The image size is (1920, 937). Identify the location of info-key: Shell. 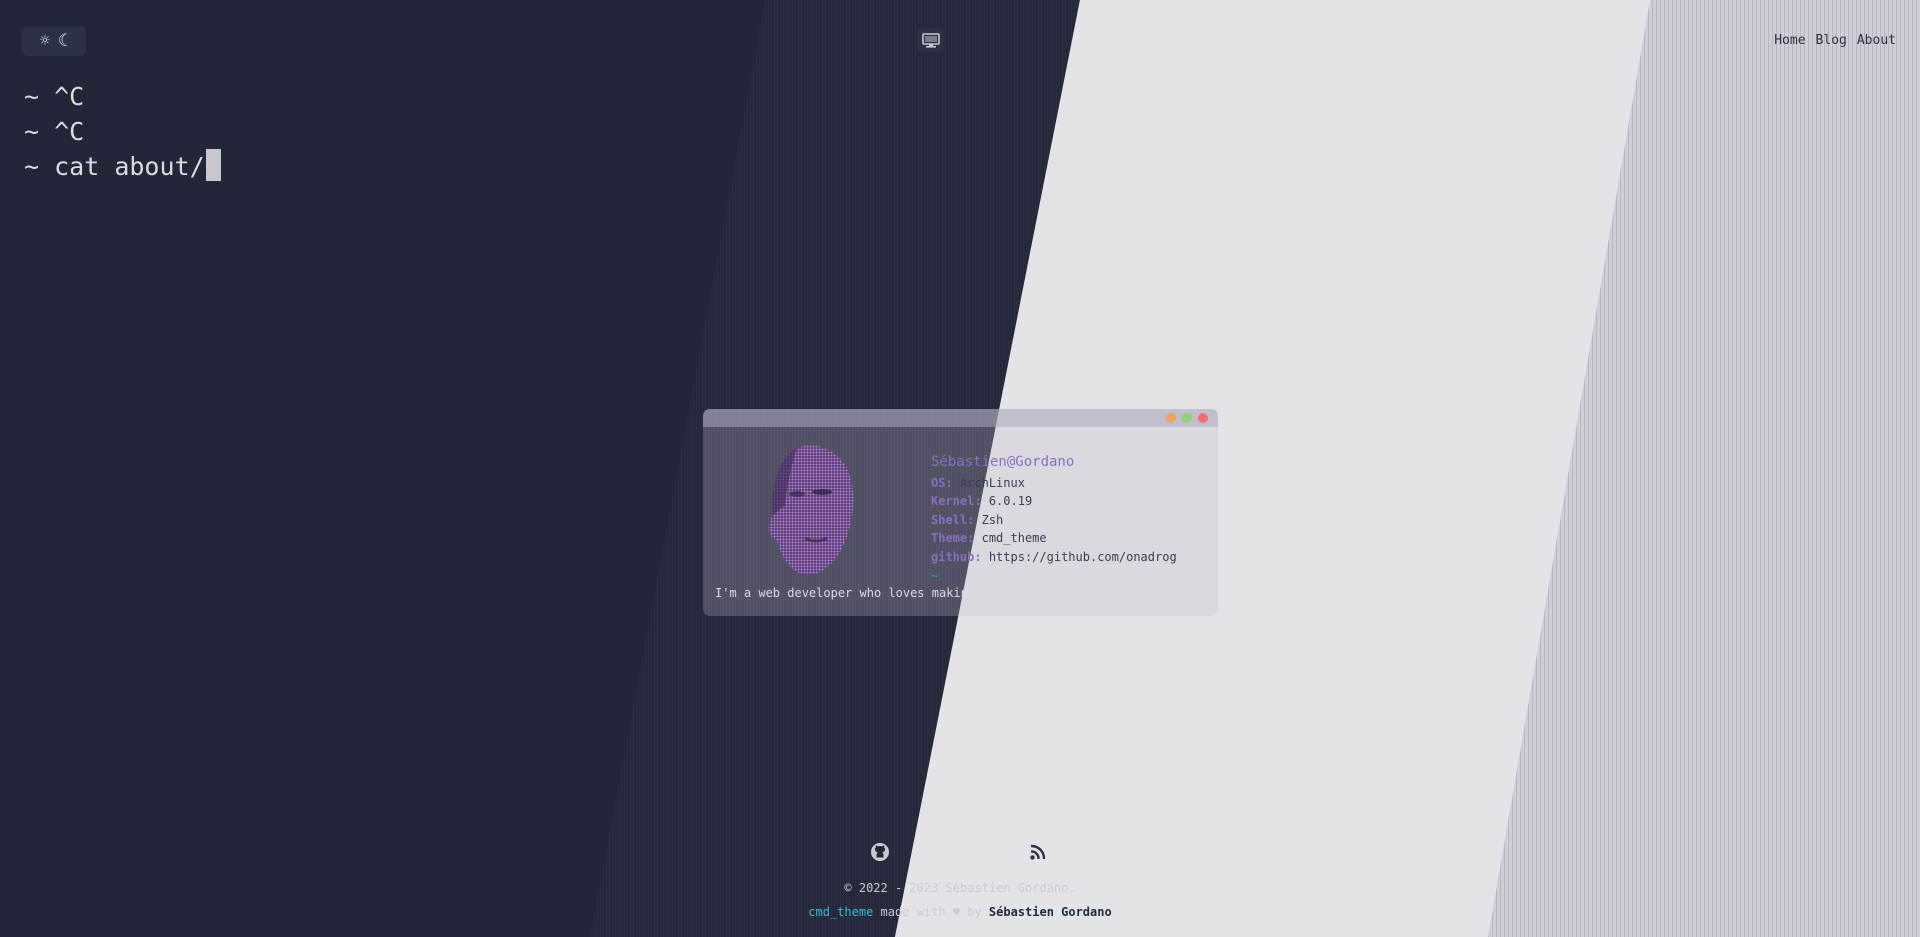
(949, 519).